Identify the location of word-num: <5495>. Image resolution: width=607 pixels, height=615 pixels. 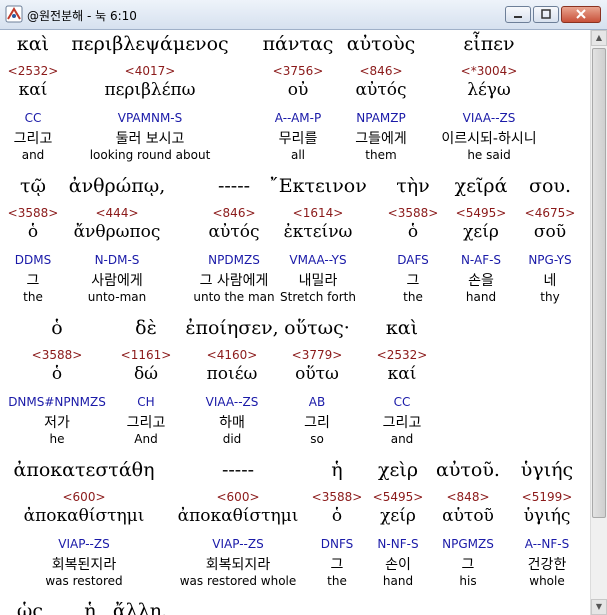
(481, 213).